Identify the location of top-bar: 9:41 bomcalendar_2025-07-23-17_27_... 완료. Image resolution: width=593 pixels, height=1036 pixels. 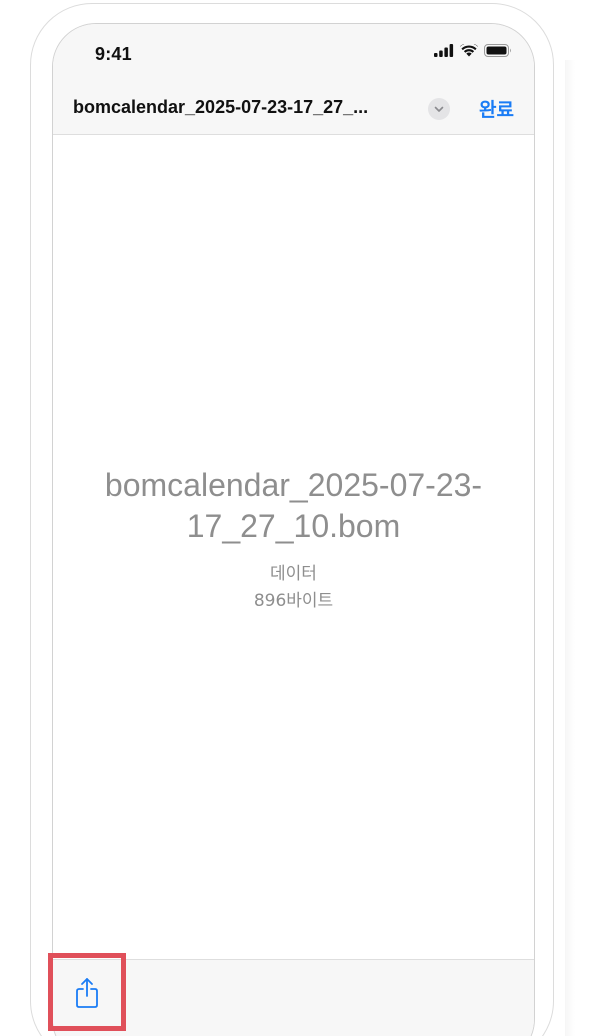
(293, 79).